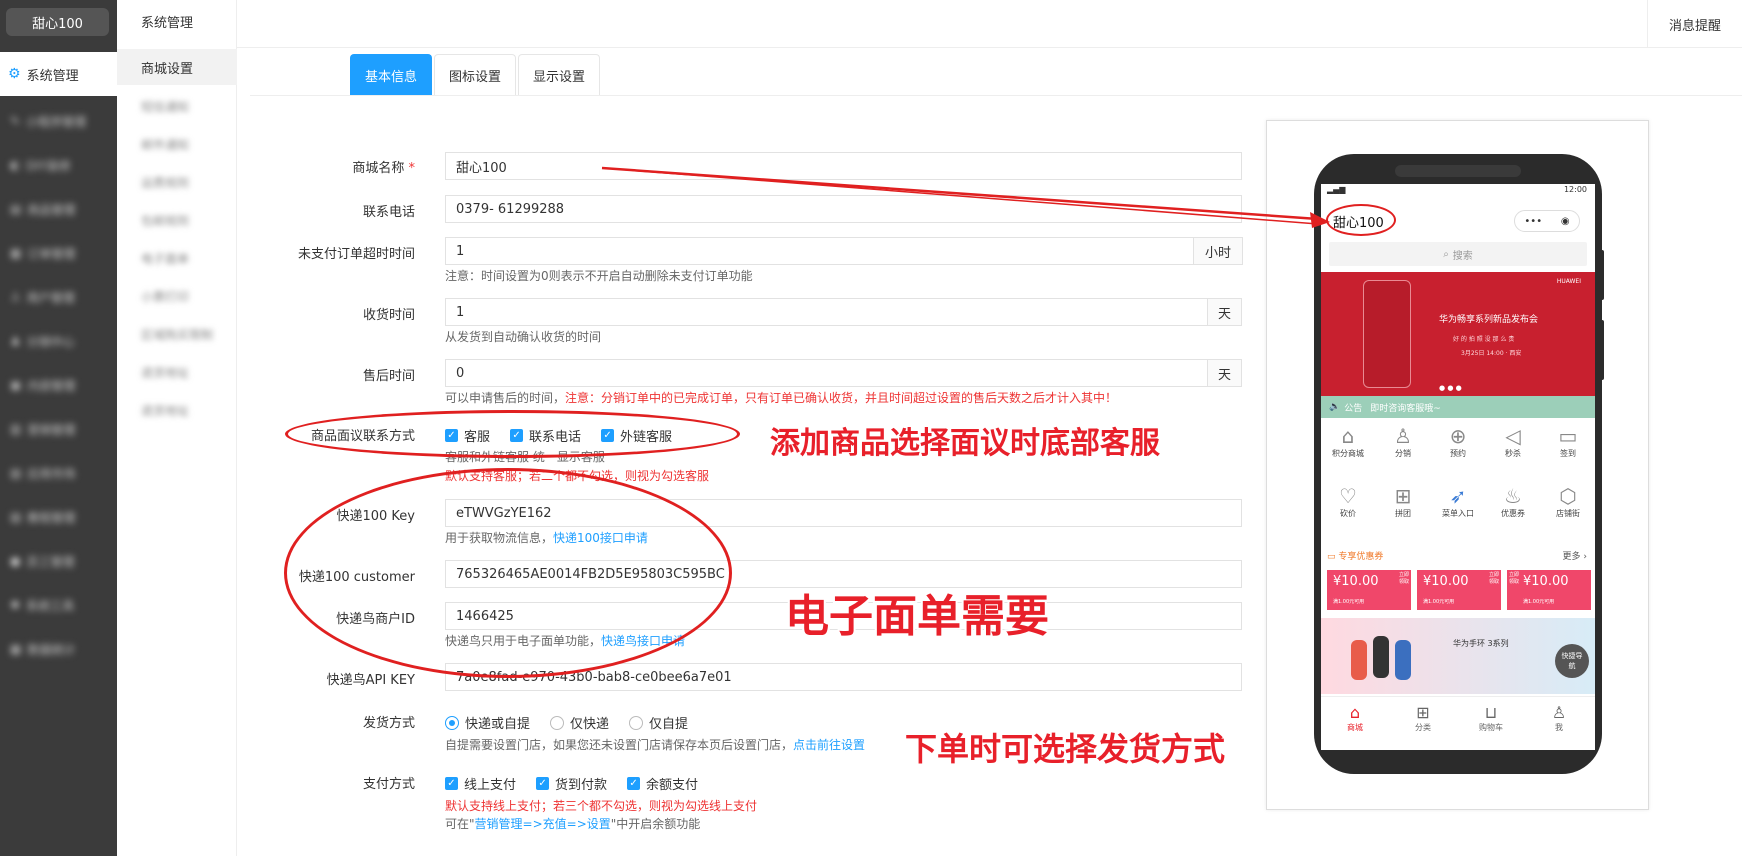  I want to click on sidebar-item-marketing: ▥ 营销管理, so click(58, 429).